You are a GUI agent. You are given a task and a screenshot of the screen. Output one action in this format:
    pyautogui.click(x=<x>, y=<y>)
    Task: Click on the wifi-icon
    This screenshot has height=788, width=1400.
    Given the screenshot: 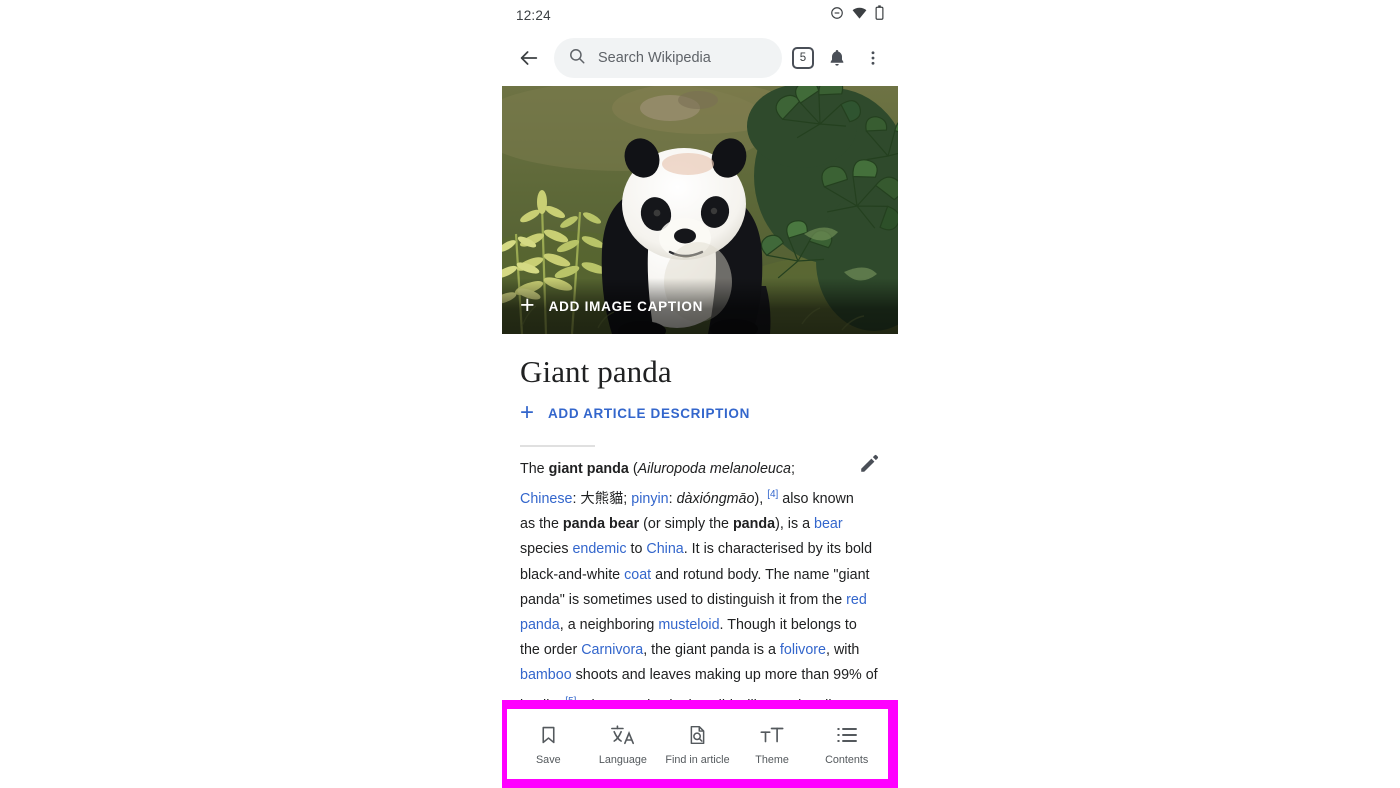 What is the action you would take?
    pyautogui.click(x=859, y=15)
    